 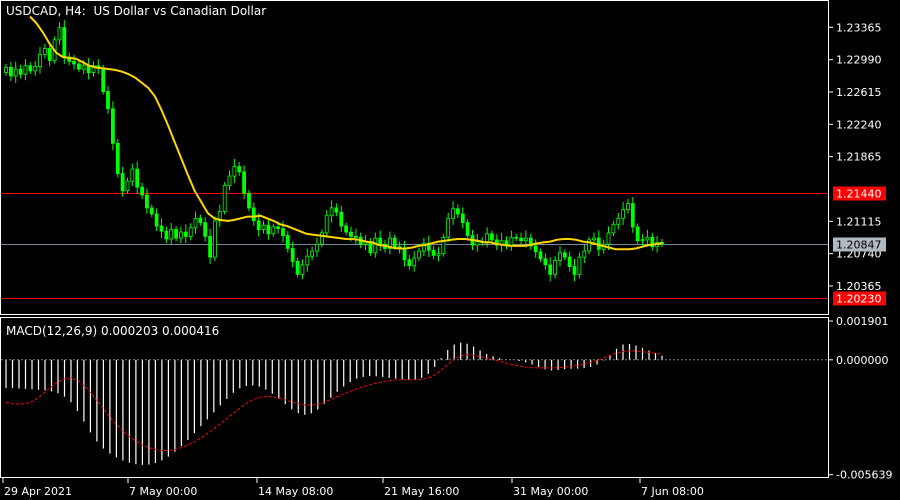 What do you see at coordinates (136, 11) in the screenshot?
I see `chart-title: USDCAD, H4: US Dollar vs Canadian Dollar` at bounding box center [136, 11].